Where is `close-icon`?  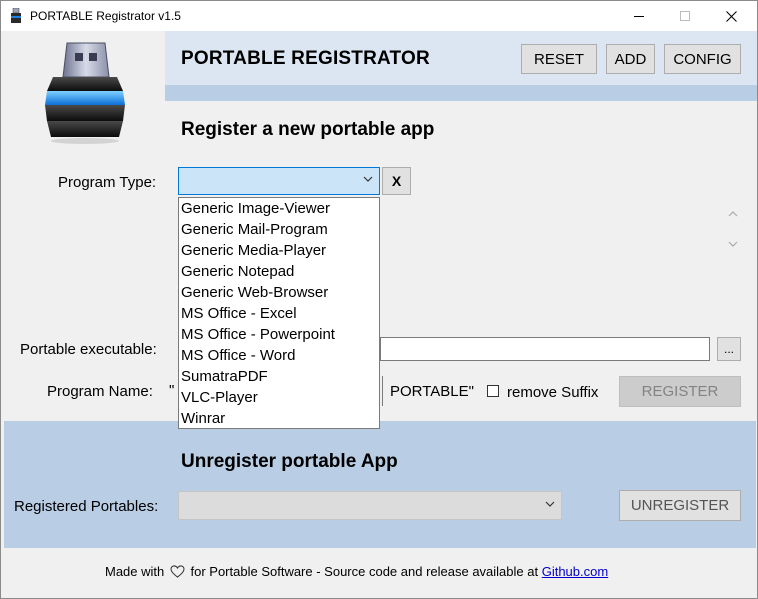 close-icon is located at coordinates (731, 16).